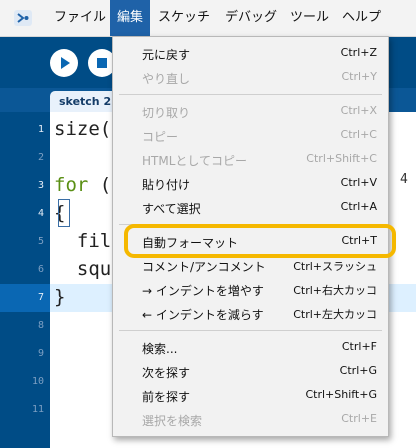  What do you see at coordinates (166, 79) in the screenshot?
I see `menu-item-label: やり直し` at bounding box center [166, 79].